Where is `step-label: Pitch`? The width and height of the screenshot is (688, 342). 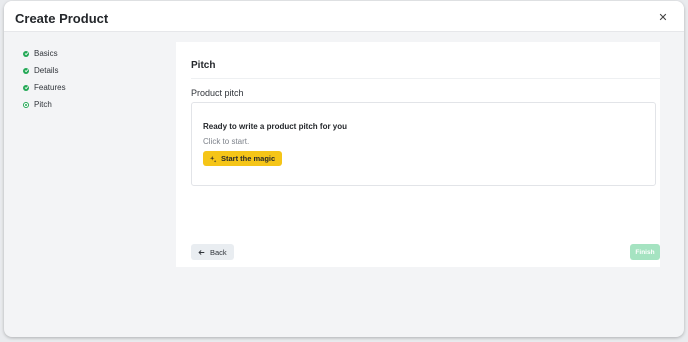
step-label: Pitch is located at coordinates (43, 104).